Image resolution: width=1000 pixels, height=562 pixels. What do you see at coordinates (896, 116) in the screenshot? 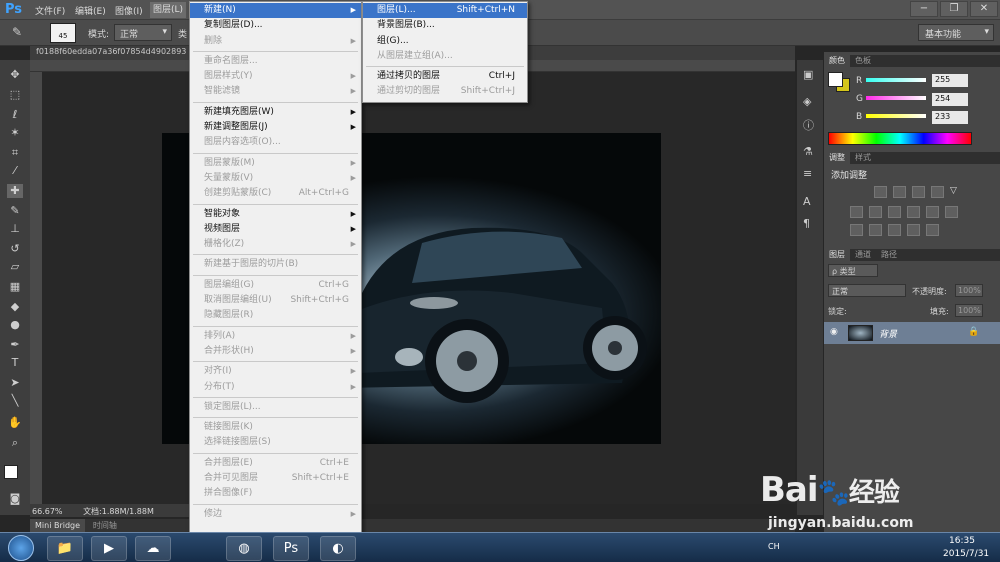
I see `b-slider` at bounding box center [896, 116].